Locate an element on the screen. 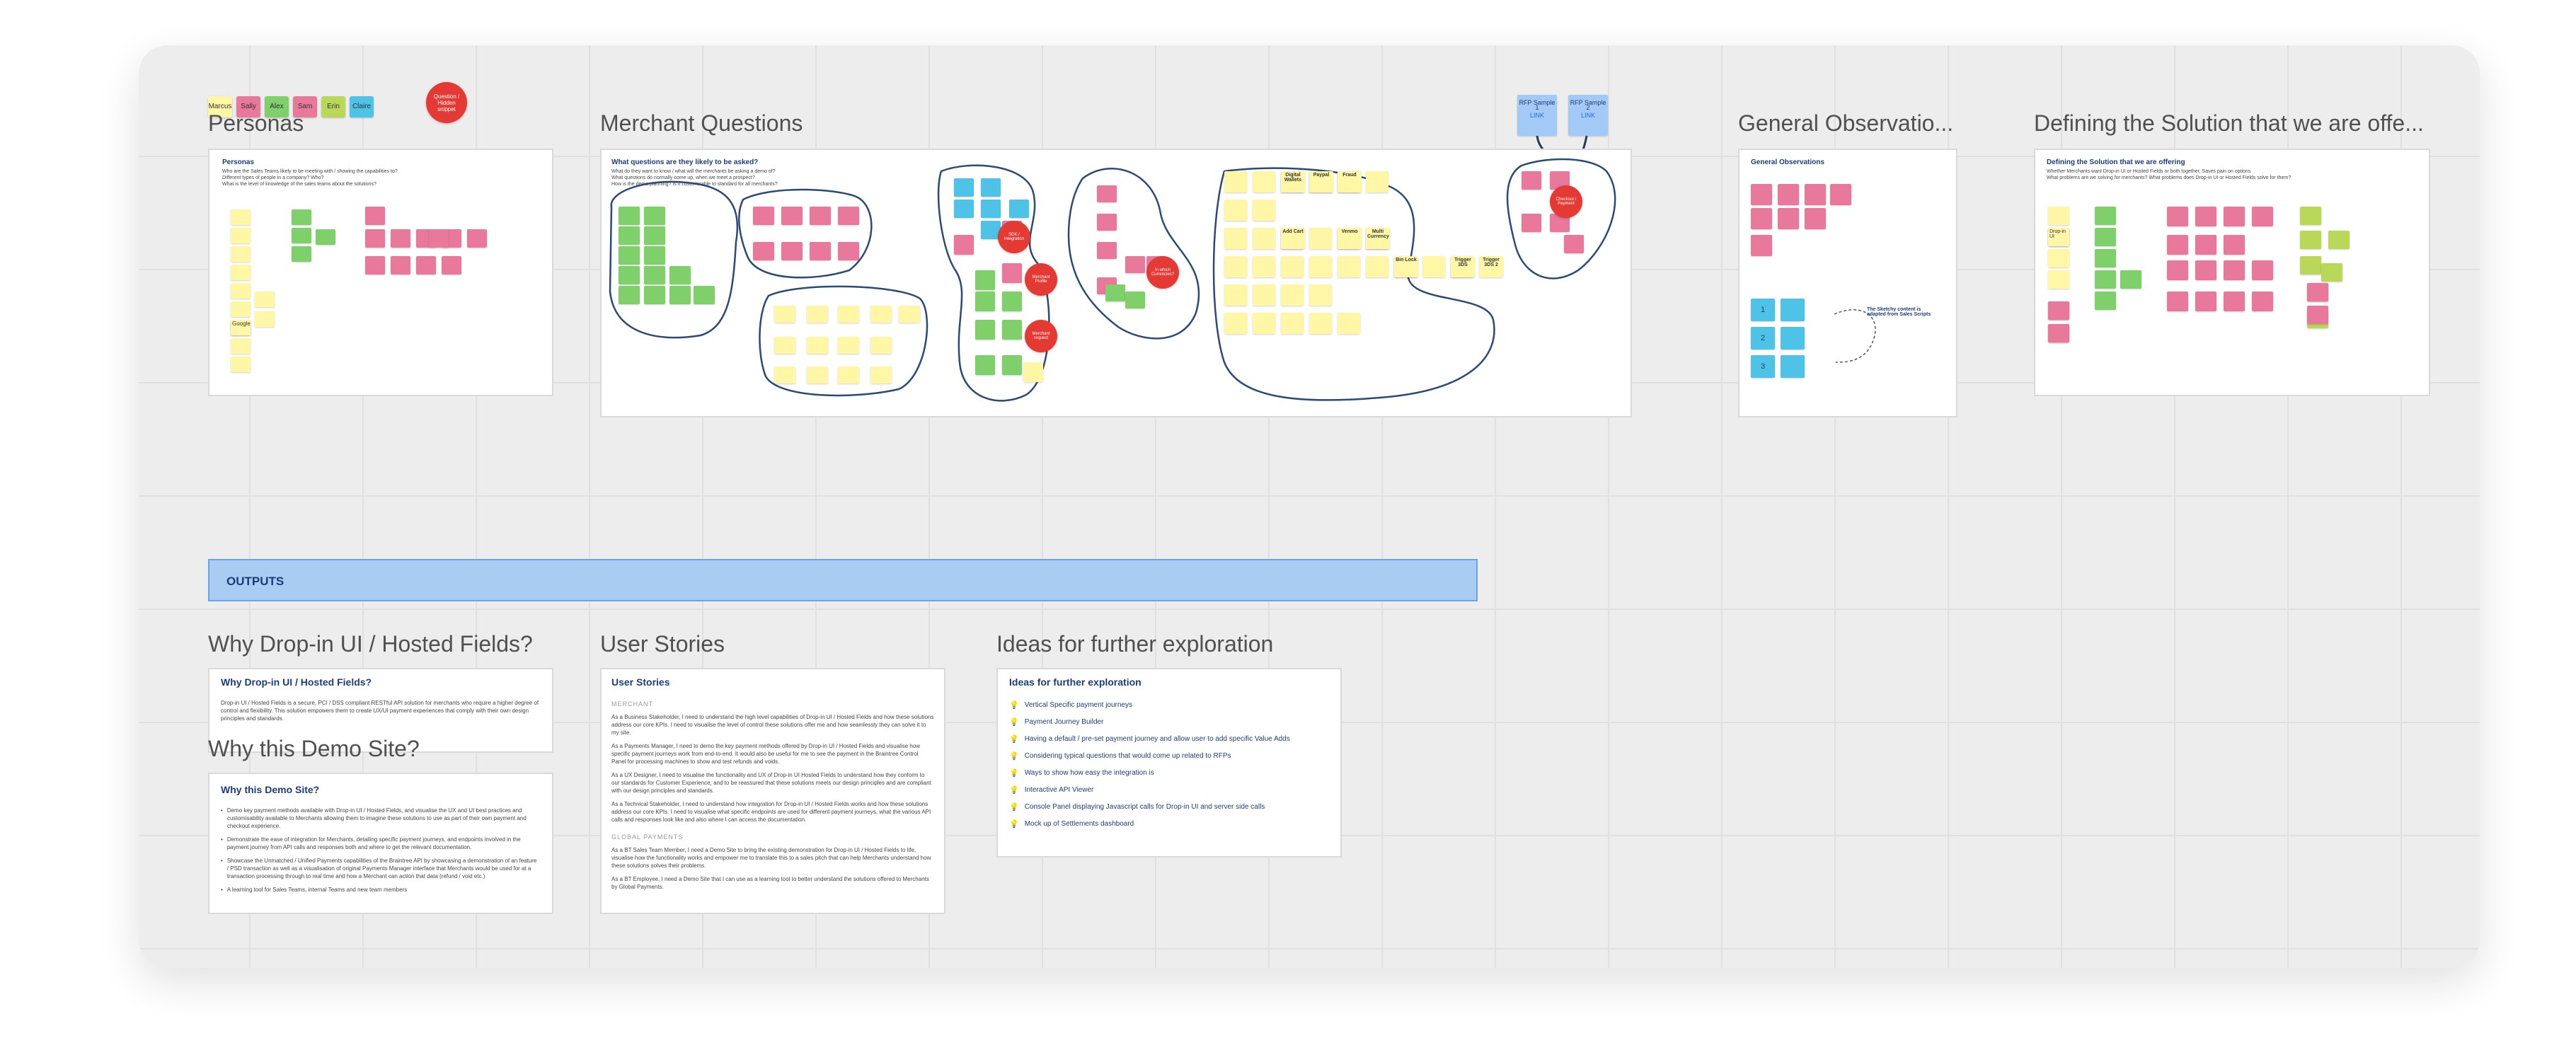  idea-list-item: 💡 Mock up of Settlements dashboard is located at coordinates (1171, 824).